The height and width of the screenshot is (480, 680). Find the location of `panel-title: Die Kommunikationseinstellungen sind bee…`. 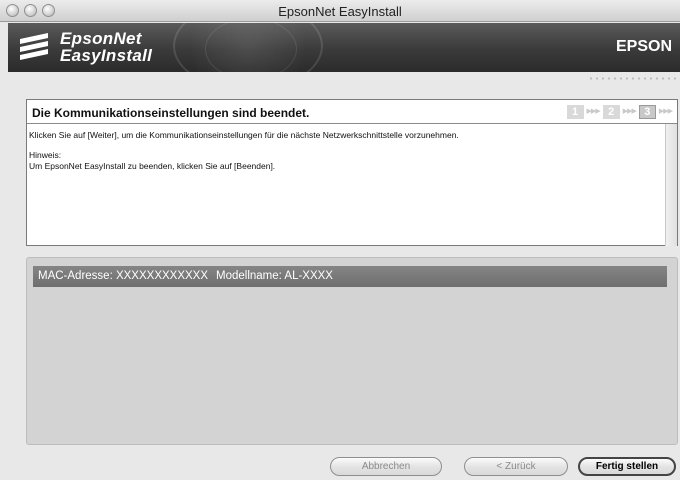

panel-title: Die Kommunikationseinstellungen sind bee… is located at coordinates (171, 113).